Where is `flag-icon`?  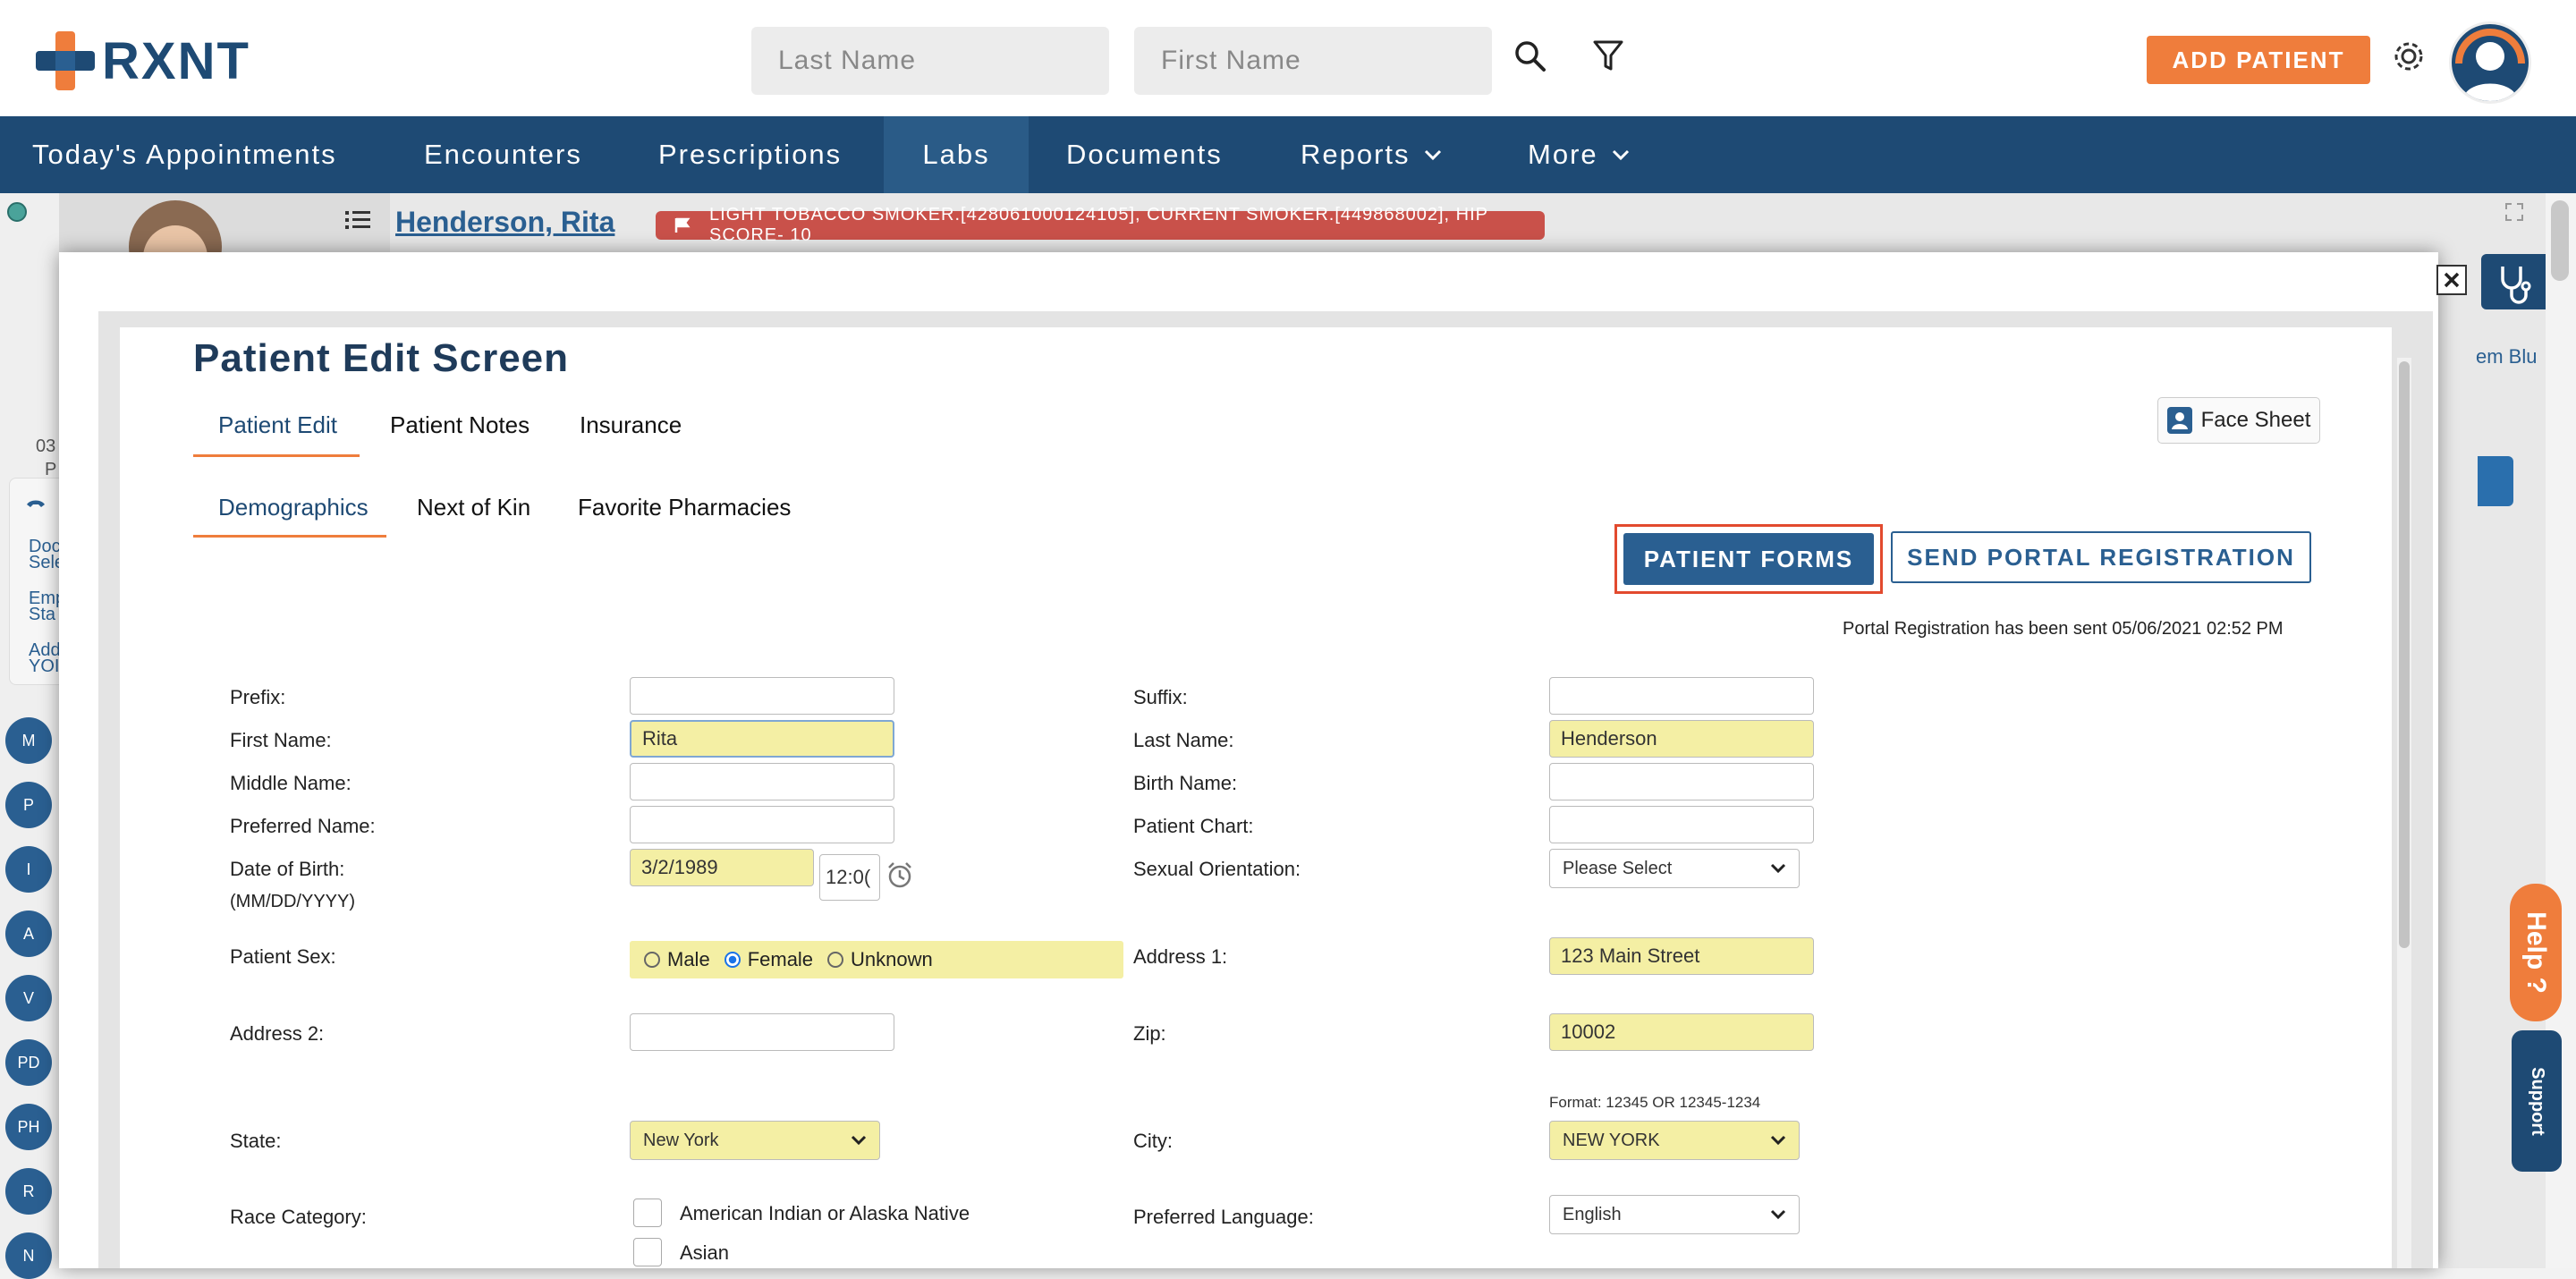
flag-icon is located at coordinates (682, 225).